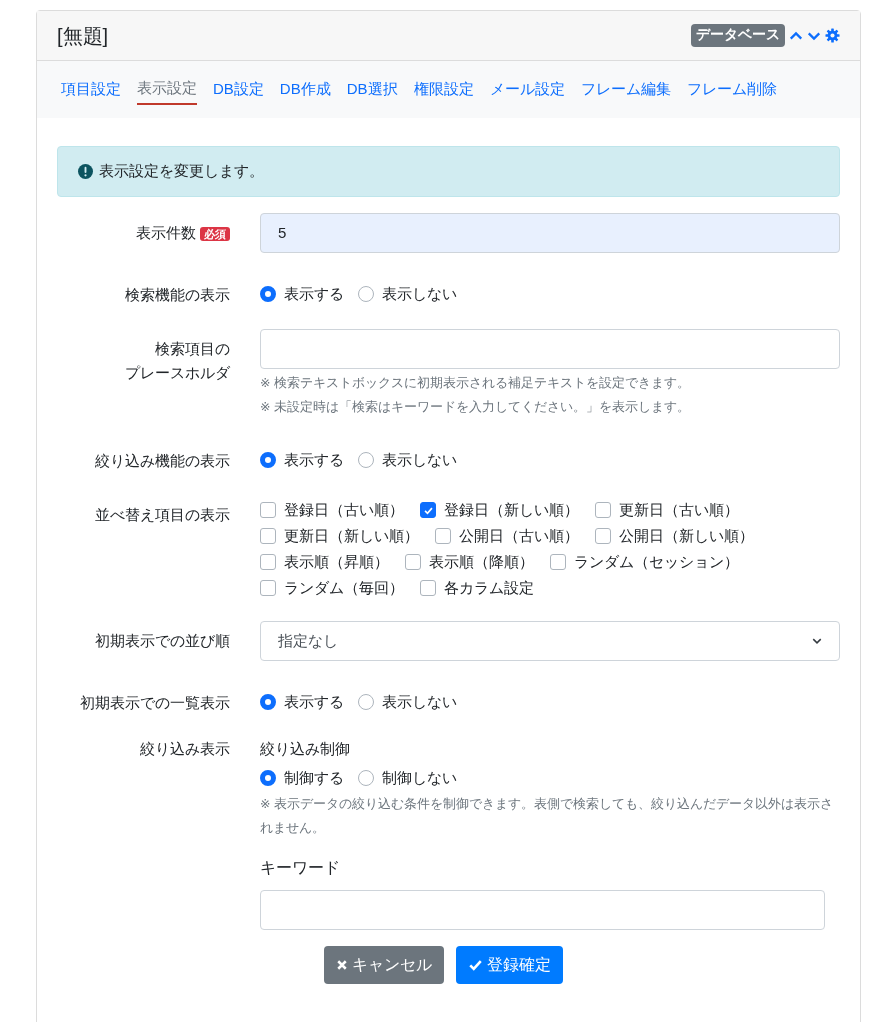 Image resolution: width=888 pixels, height=1022 pixels. I want to click on field-label: 検索項目の プレースホルダ, so click(177, 360).